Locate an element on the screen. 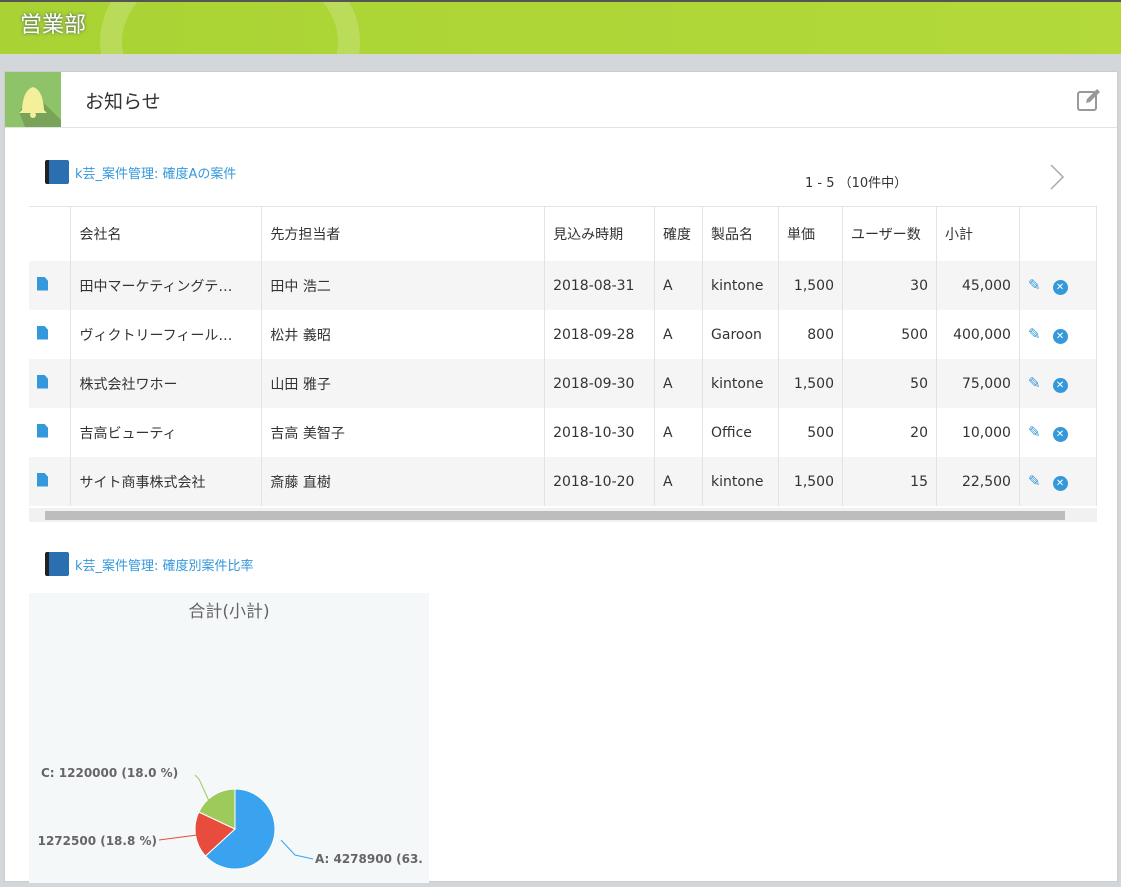  column-header: 確度 is located at coordinates (679, 234).